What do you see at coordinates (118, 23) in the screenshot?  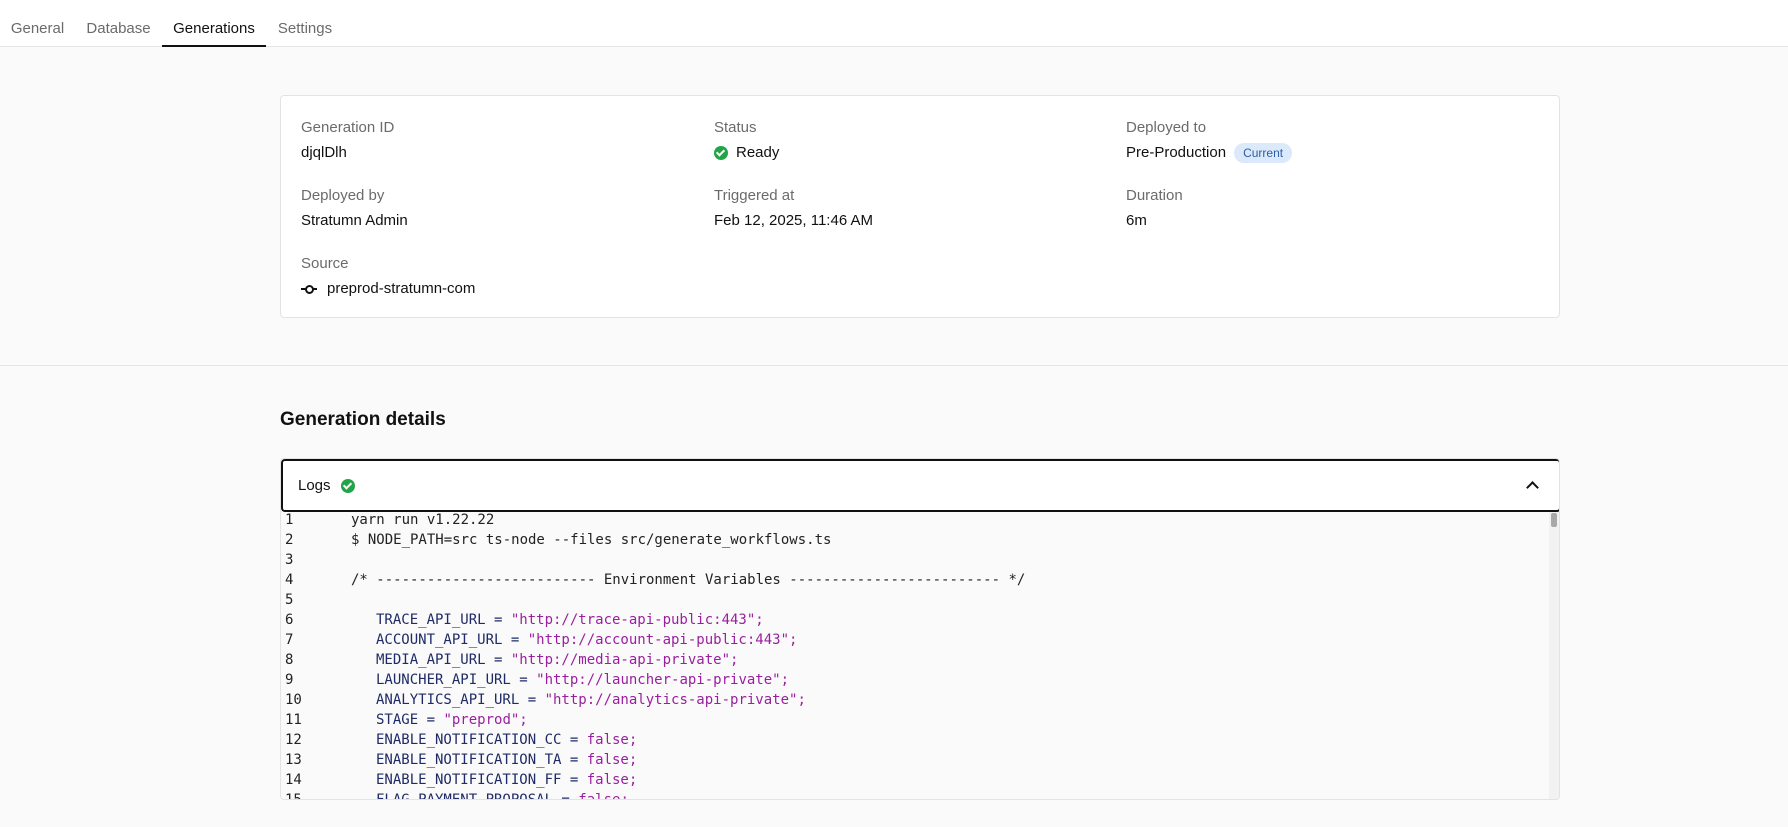 I see `tab-database: Database` at bounding box center [118, 23].